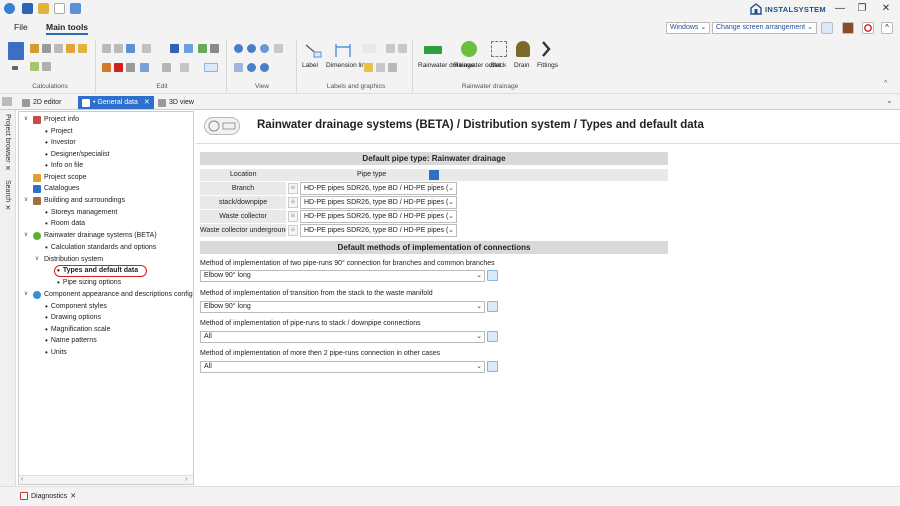 The width and height of the screenshot is (900, 506). What do you see at coordinates (22, 479) in the screenshot?
I see `scroll-left-icon: ‹` at bounding box center [22, 479].